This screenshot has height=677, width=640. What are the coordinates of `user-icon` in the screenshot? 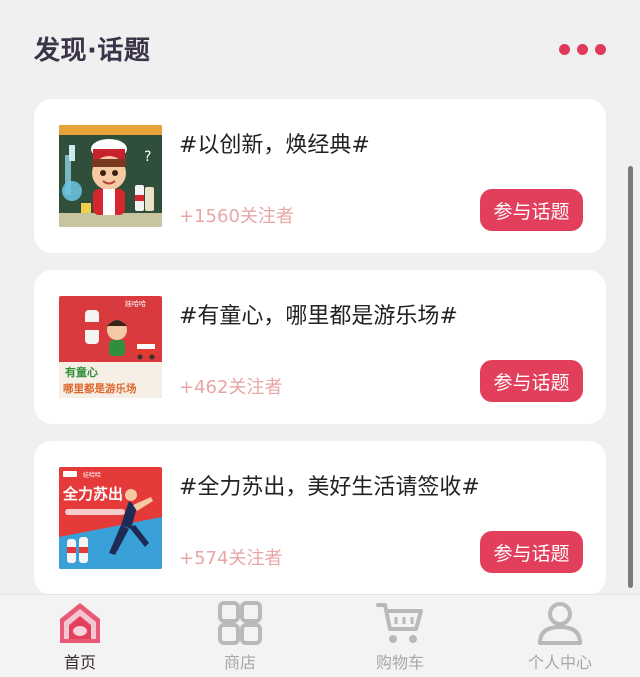 It's located at (560, 623).